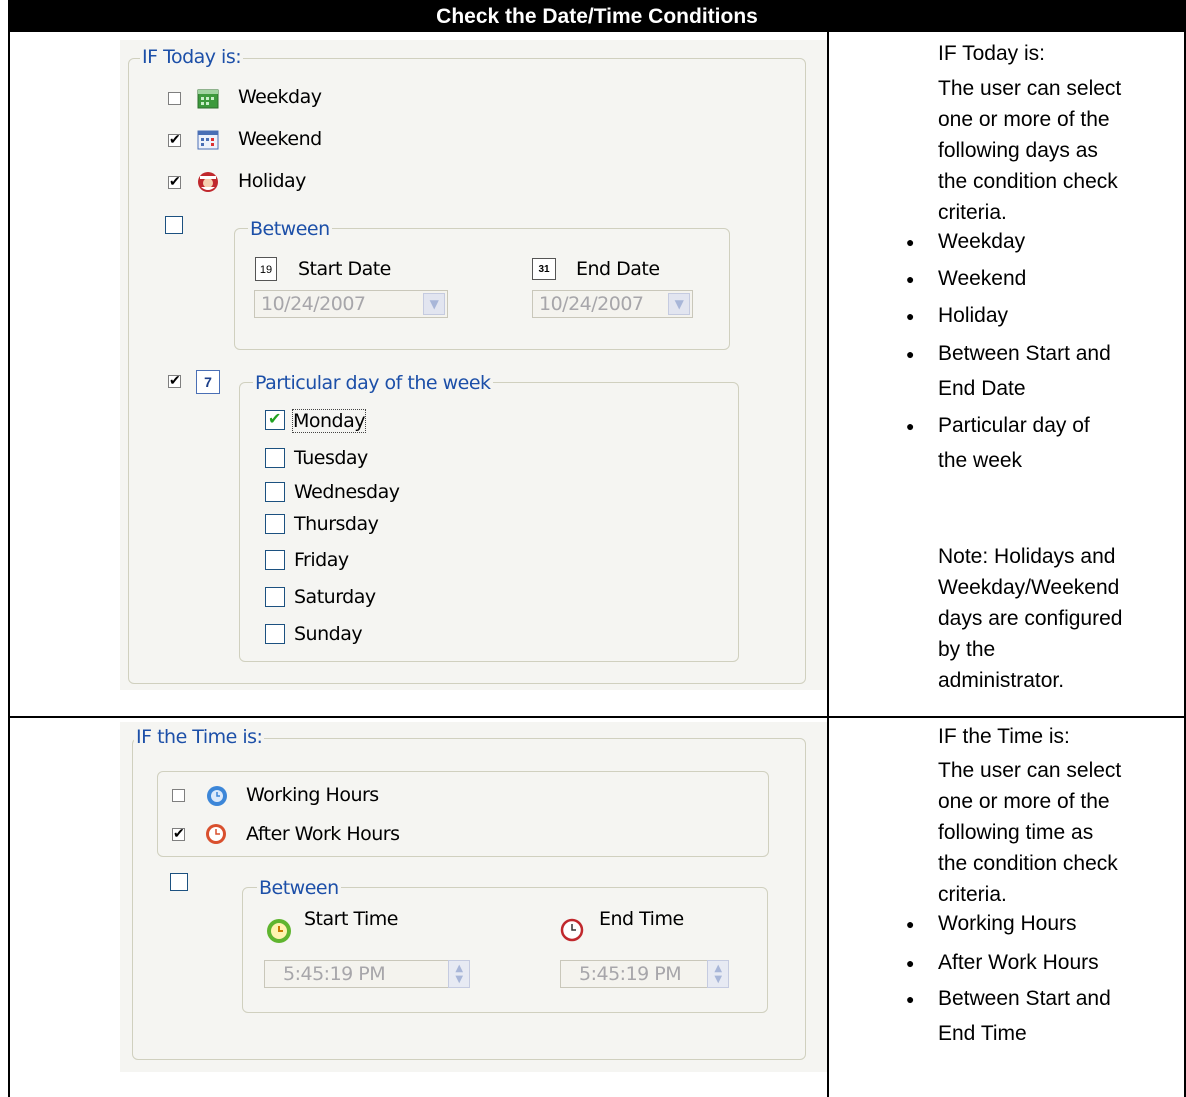  I want to click on end-time-alarm-icon, so click(572, 930).